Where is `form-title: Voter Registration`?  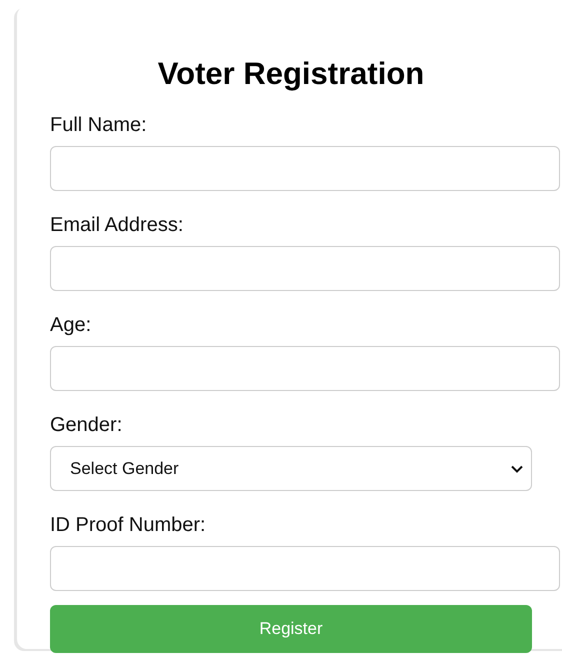 form-title: Voter Registration is located at coordinates (291, 74).